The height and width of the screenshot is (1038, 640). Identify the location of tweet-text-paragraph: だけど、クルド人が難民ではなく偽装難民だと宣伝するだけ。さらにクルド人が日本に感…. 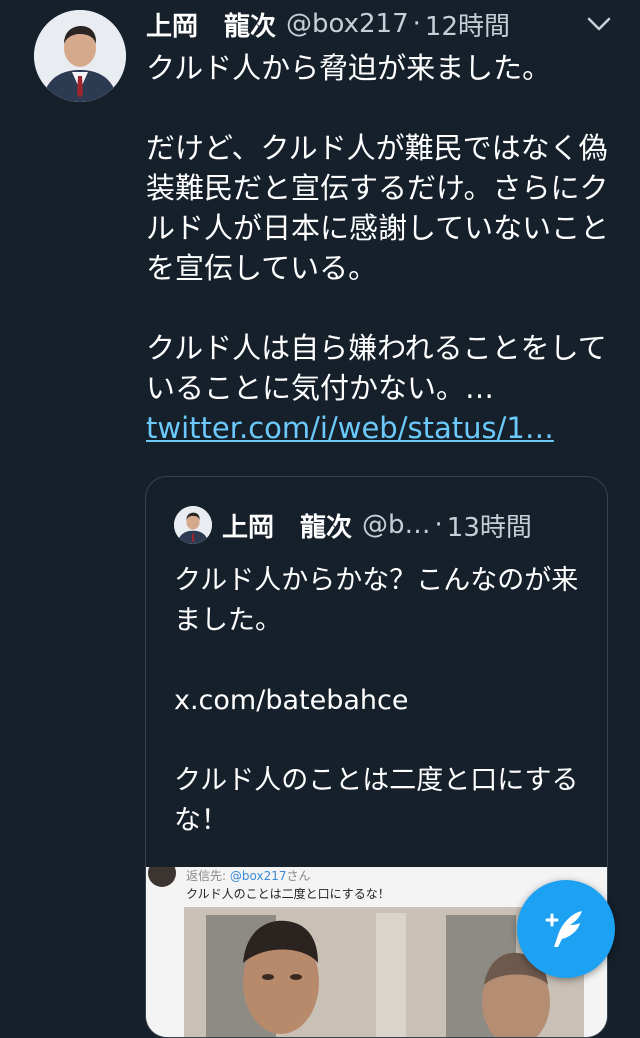
(378, 208).